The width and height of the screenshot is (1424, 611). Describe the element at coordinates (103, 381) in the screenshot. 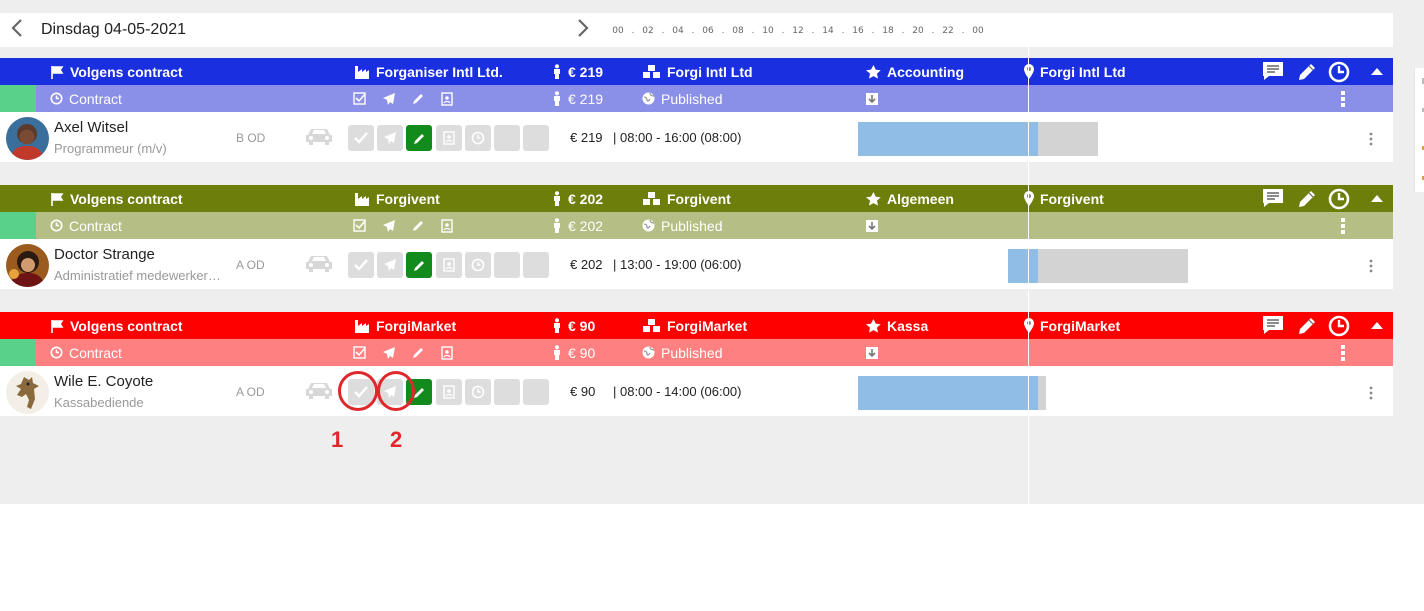

I see `employee-name: Wile E. Coyote` at that location.